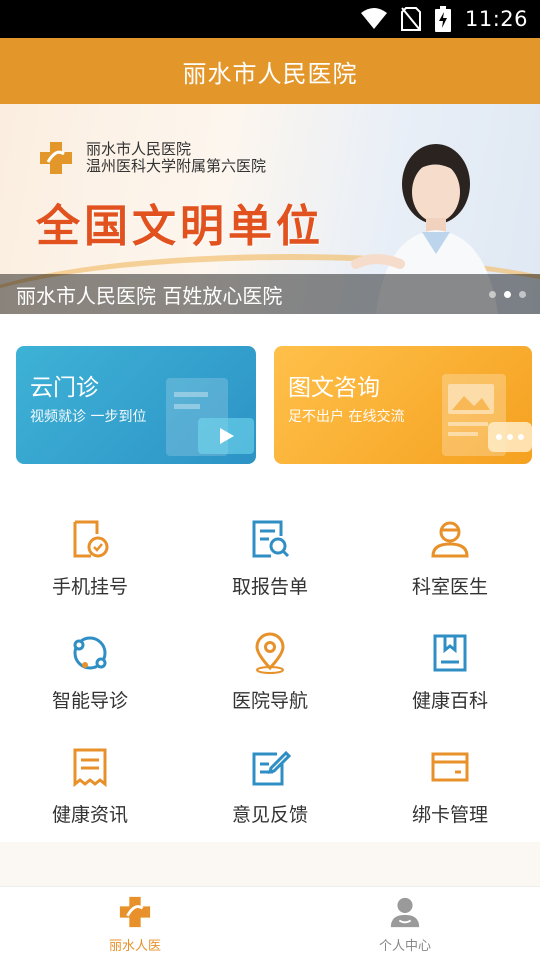 The height and width of the screenshot is (960, 540). What do you see at coordinates (270, 653) in the screenshot?
I see `location-pin-icon` at bounding box center [270, 653].